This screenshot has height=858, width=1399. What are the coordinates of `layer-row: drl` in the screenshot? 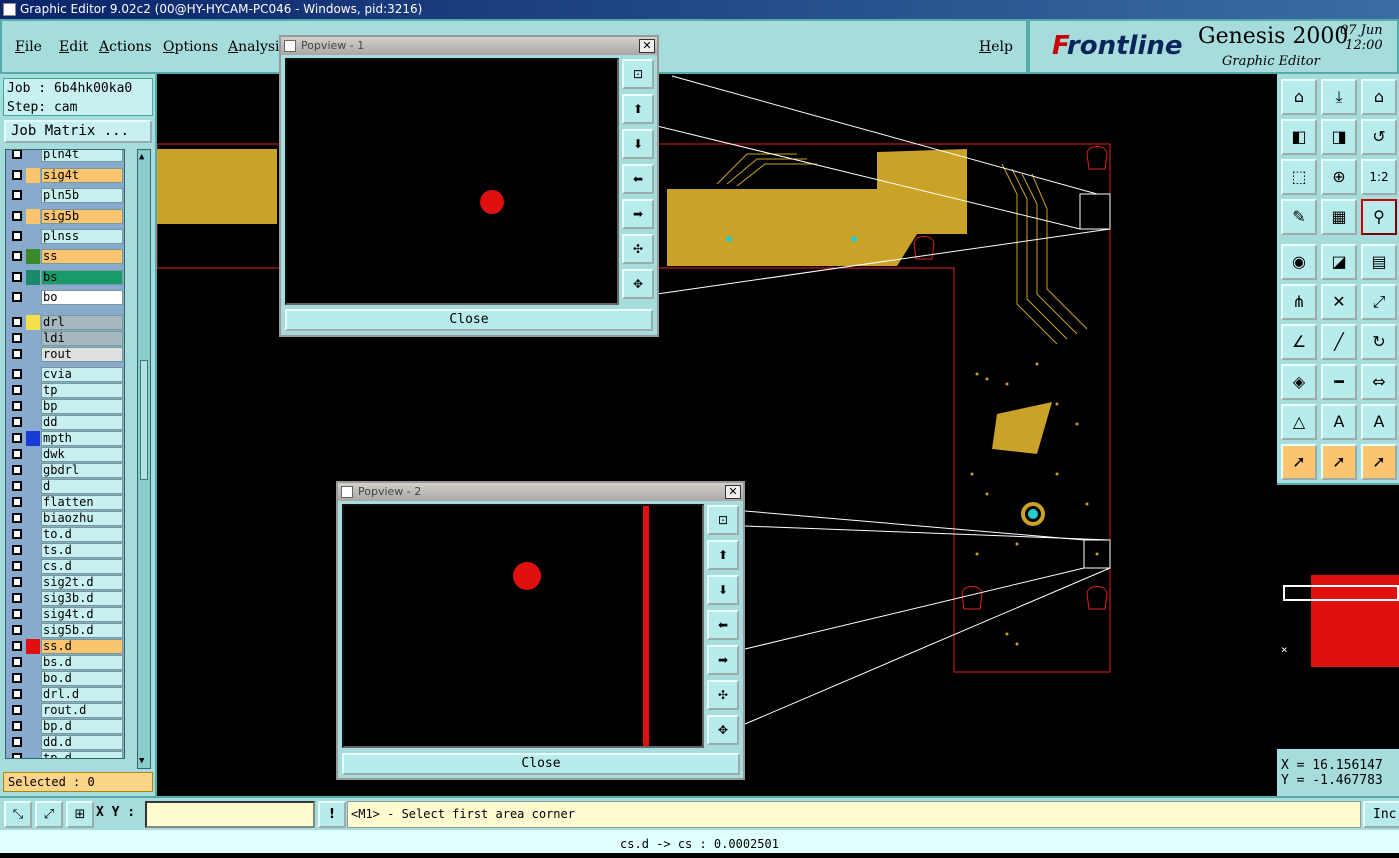 It's located at (65, 322).